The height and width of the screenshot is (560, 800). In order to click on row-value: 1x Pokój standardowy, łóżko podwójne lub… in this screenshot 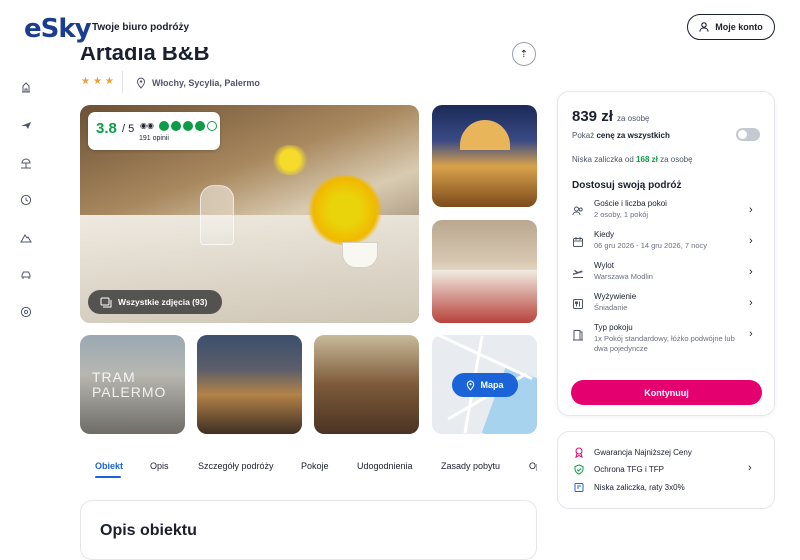, I will do `click(664, 343)`.